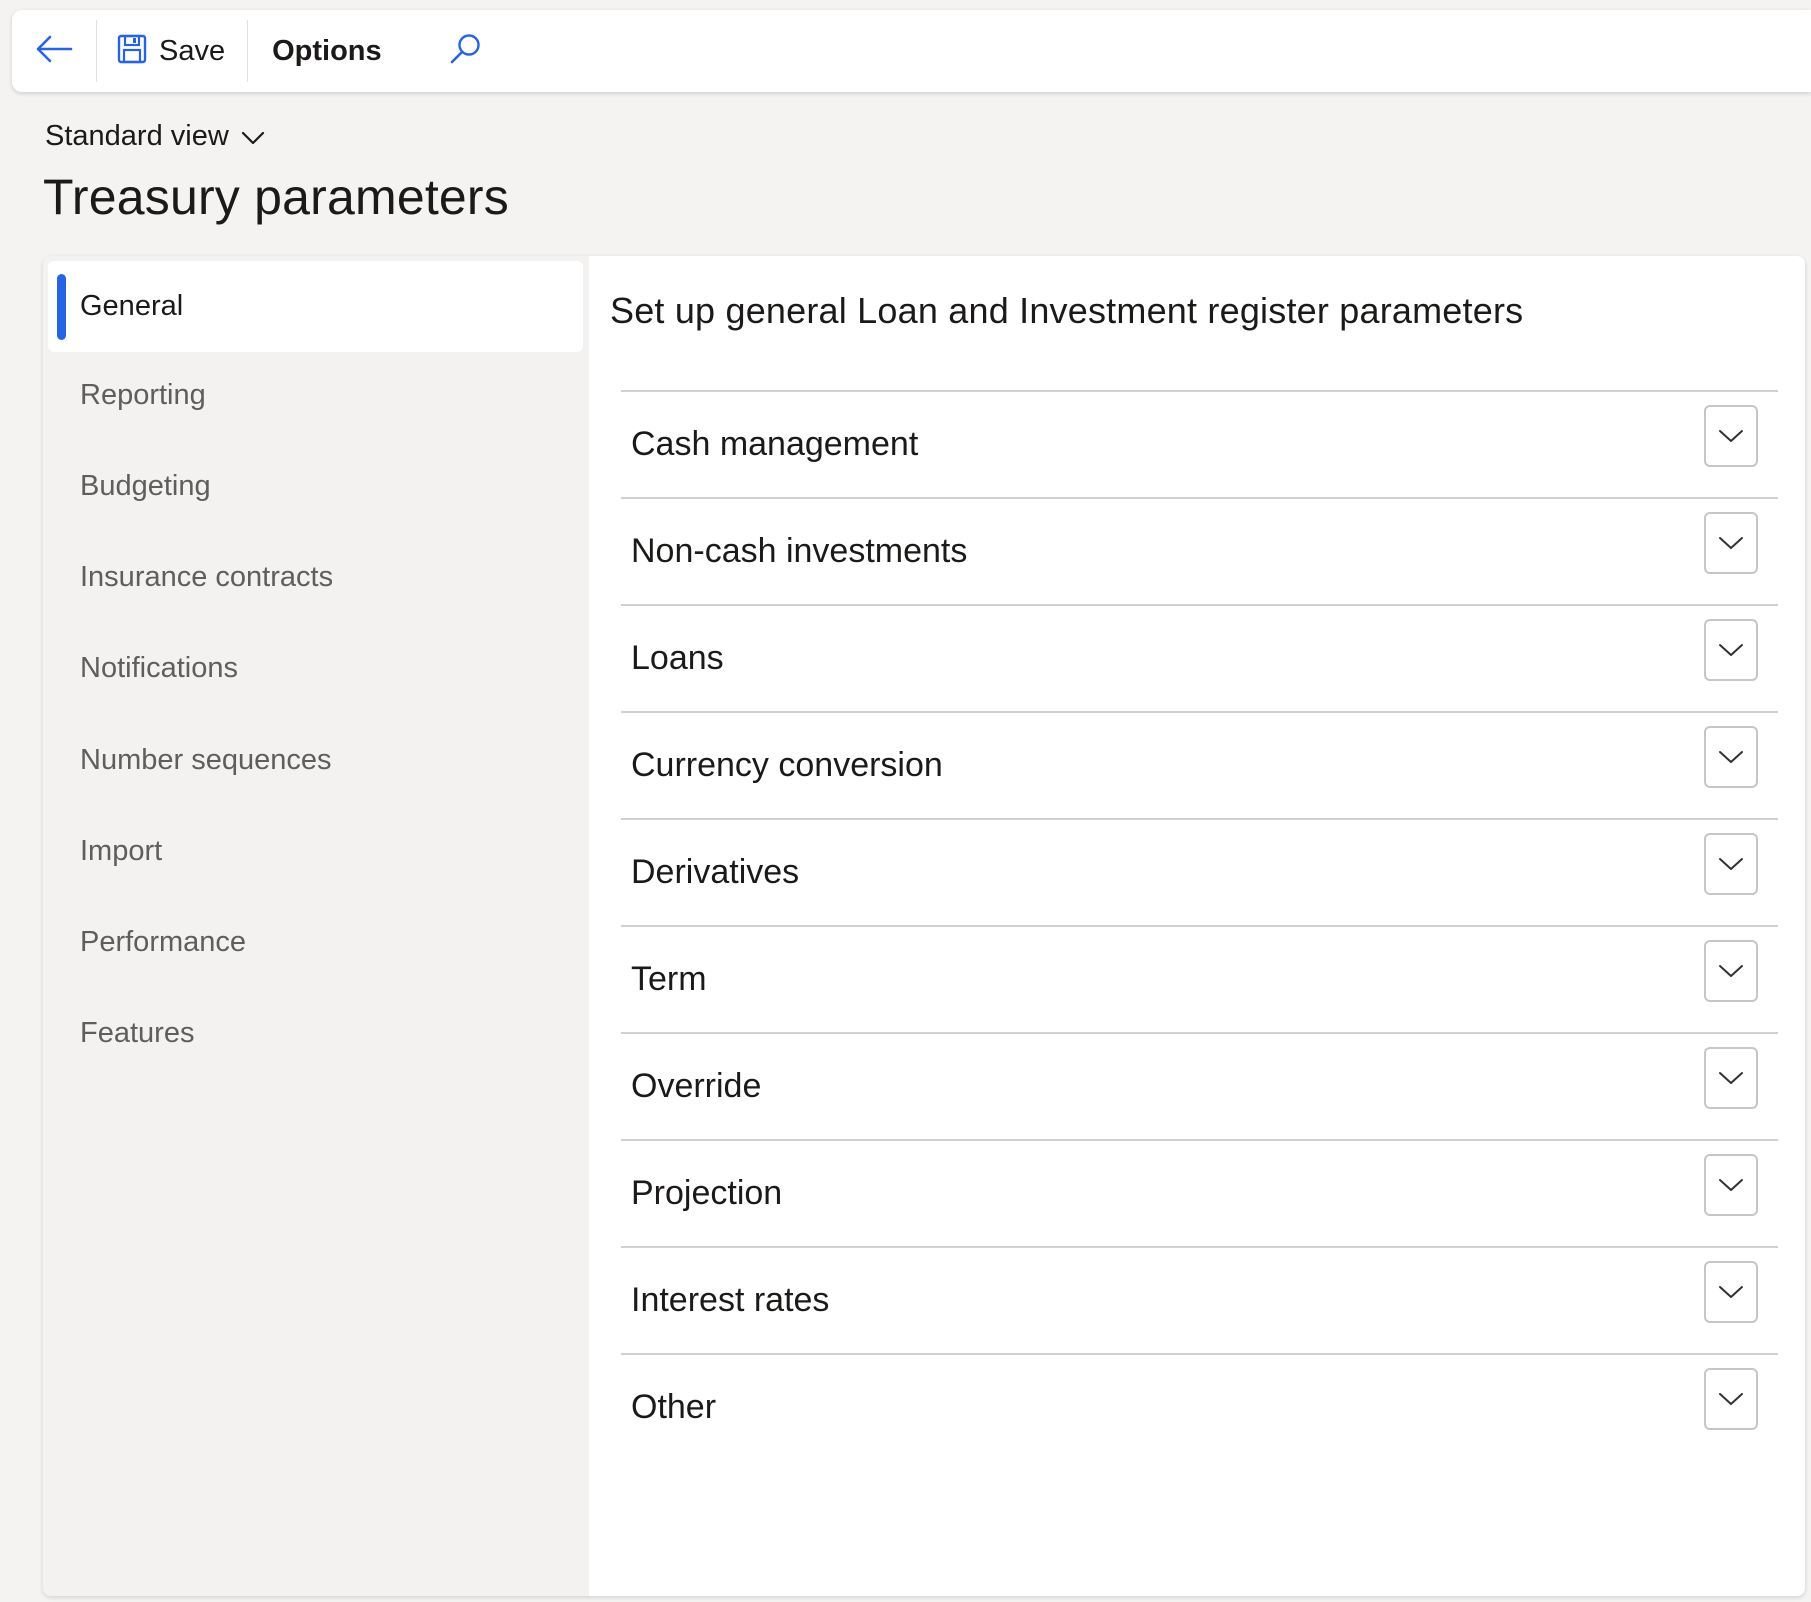  I want to click on sidebar-item-label: Number sequences, so click(206, 760).